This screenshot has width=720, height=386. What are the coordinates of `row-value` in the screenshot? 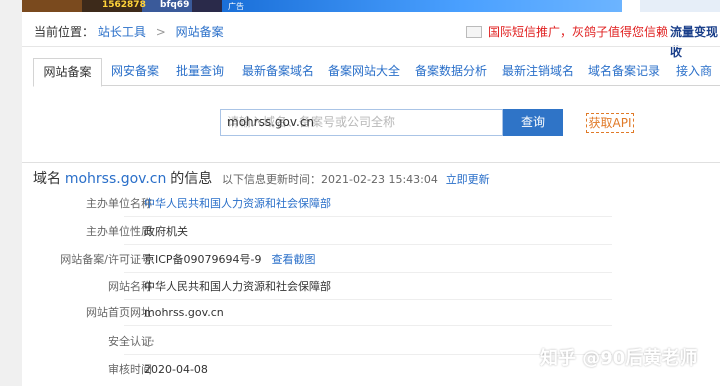 It's located at (149, 341).